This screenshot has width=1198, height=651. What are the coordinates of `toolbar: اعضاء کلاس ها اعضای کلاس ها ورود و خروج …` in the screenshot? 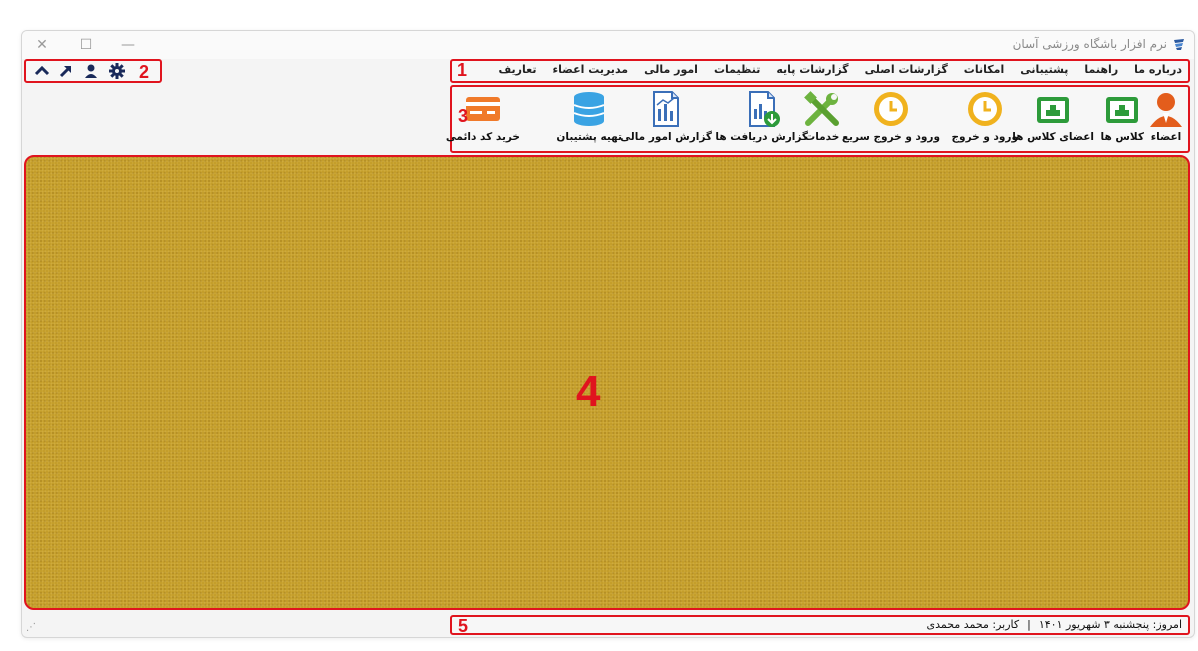 It's located at (818, 119).